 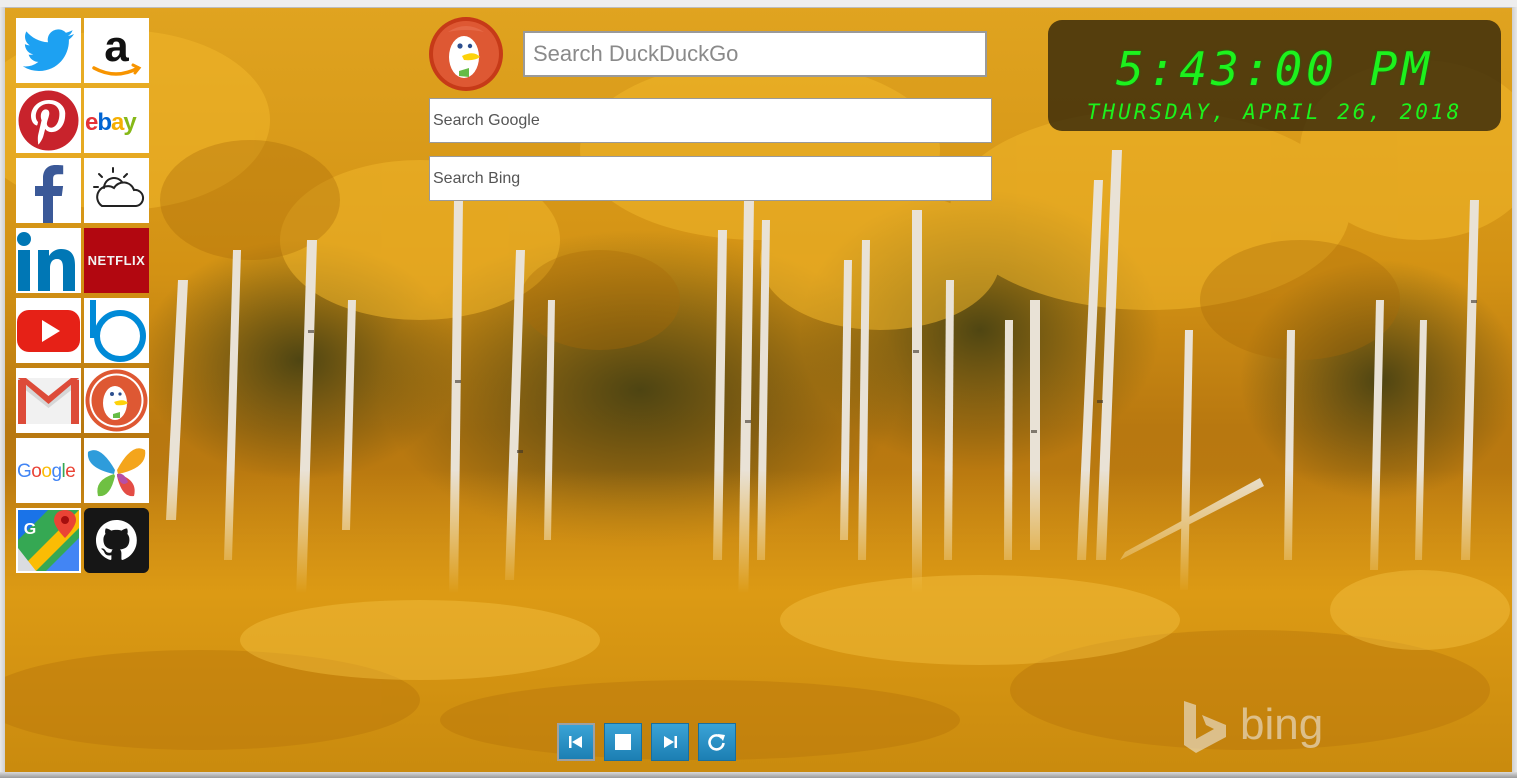 I want to click on shortcut-twitter, so click(x=48, y=50).